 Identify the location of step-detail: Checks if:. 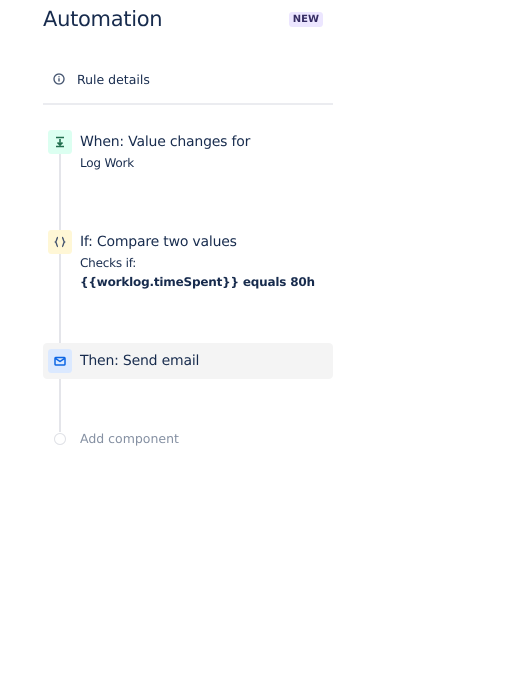
(109, 263).